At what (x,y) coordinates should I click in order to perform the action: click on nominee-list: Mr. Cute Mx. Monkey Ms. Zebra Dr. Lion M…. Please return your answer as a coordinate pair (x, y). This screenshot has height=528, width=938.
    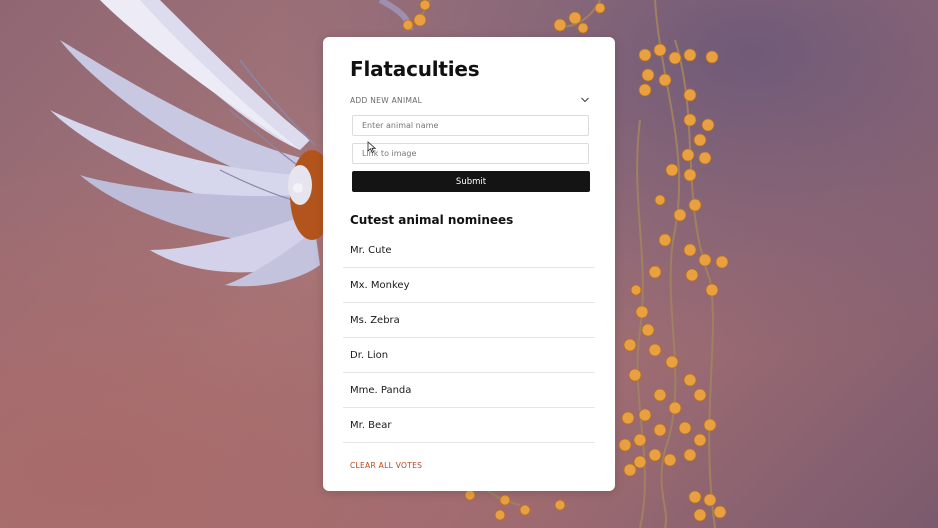
    Looking at the image, I should click on (469, 338).